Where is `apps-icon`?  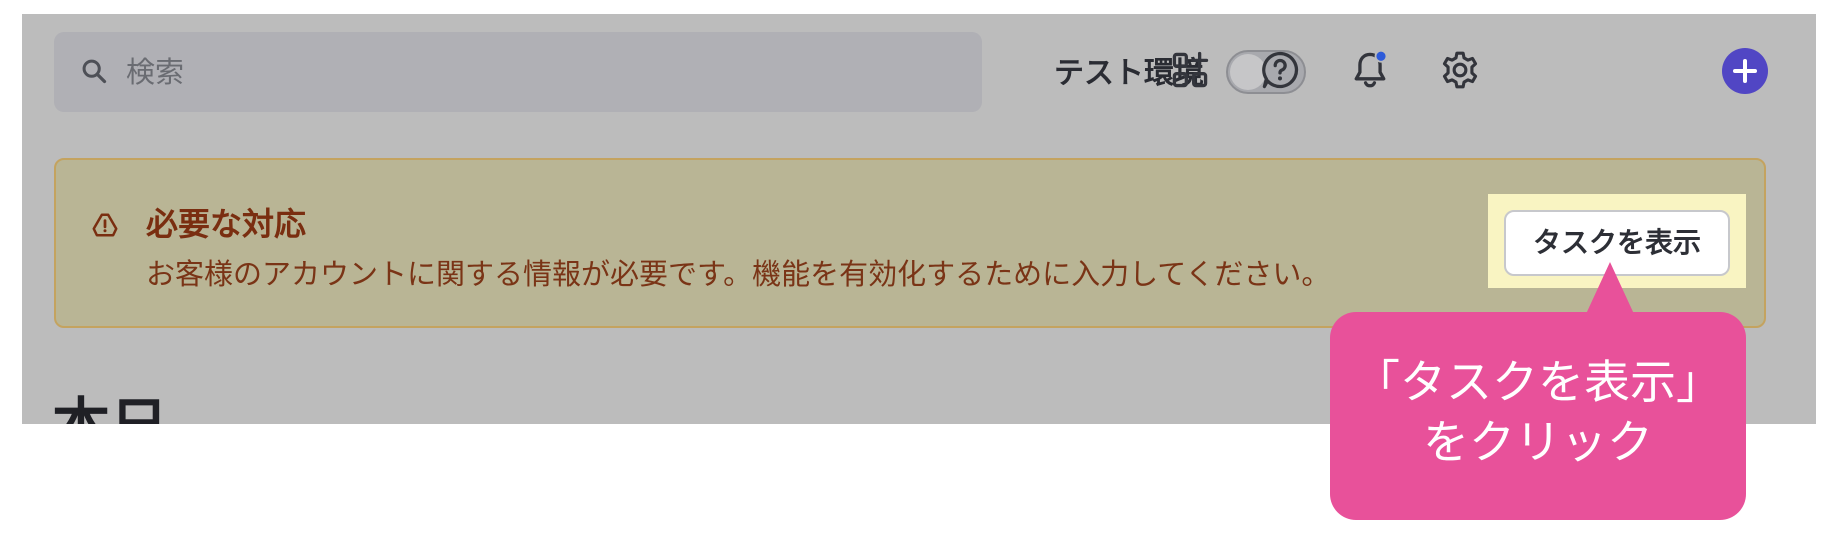 apps-icon is located at coordinates (1190, 70).